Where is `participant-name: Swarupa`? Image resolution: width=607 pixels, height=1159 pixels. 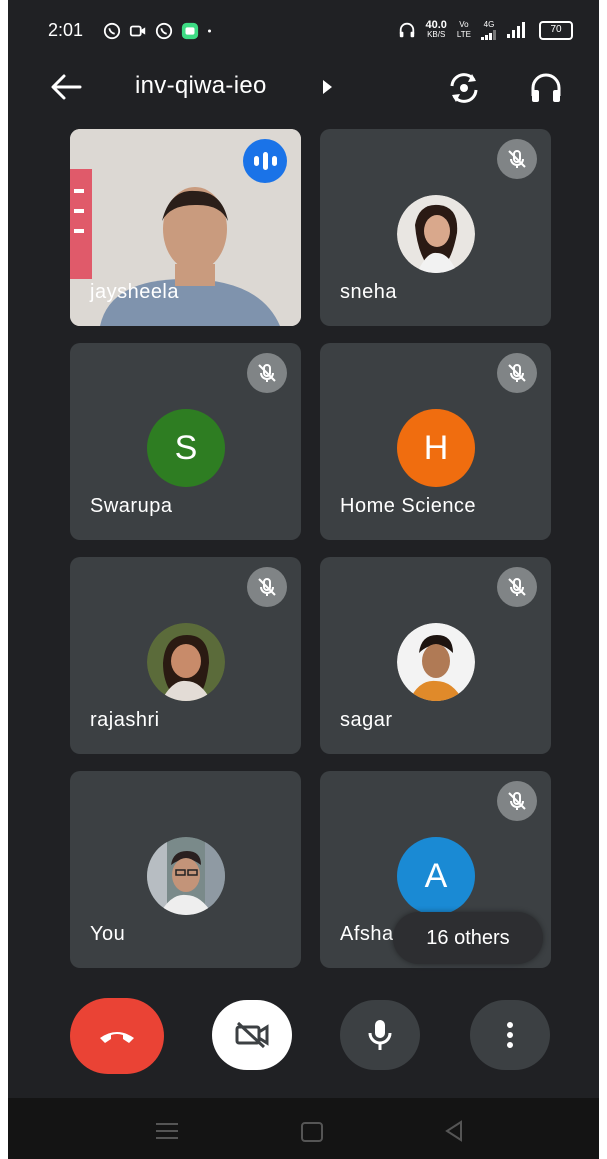 participant-name: Swarupa is located at coordinates (131, 506).